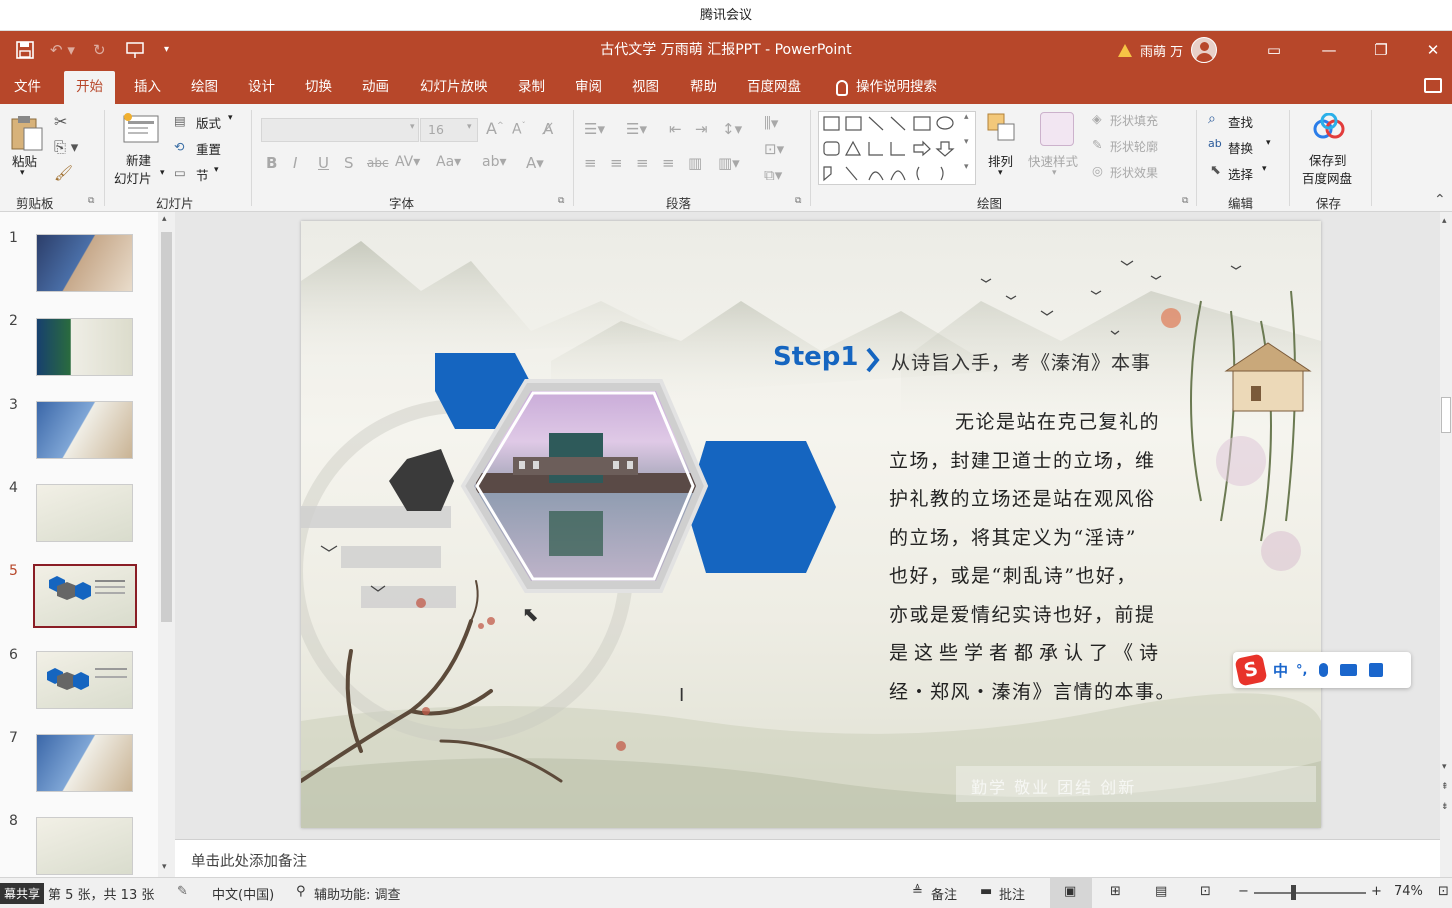 The width and height of the screenshot is (1452, 908). I want to click on shape-effects-button: 形状效果, so click(1134, 172).